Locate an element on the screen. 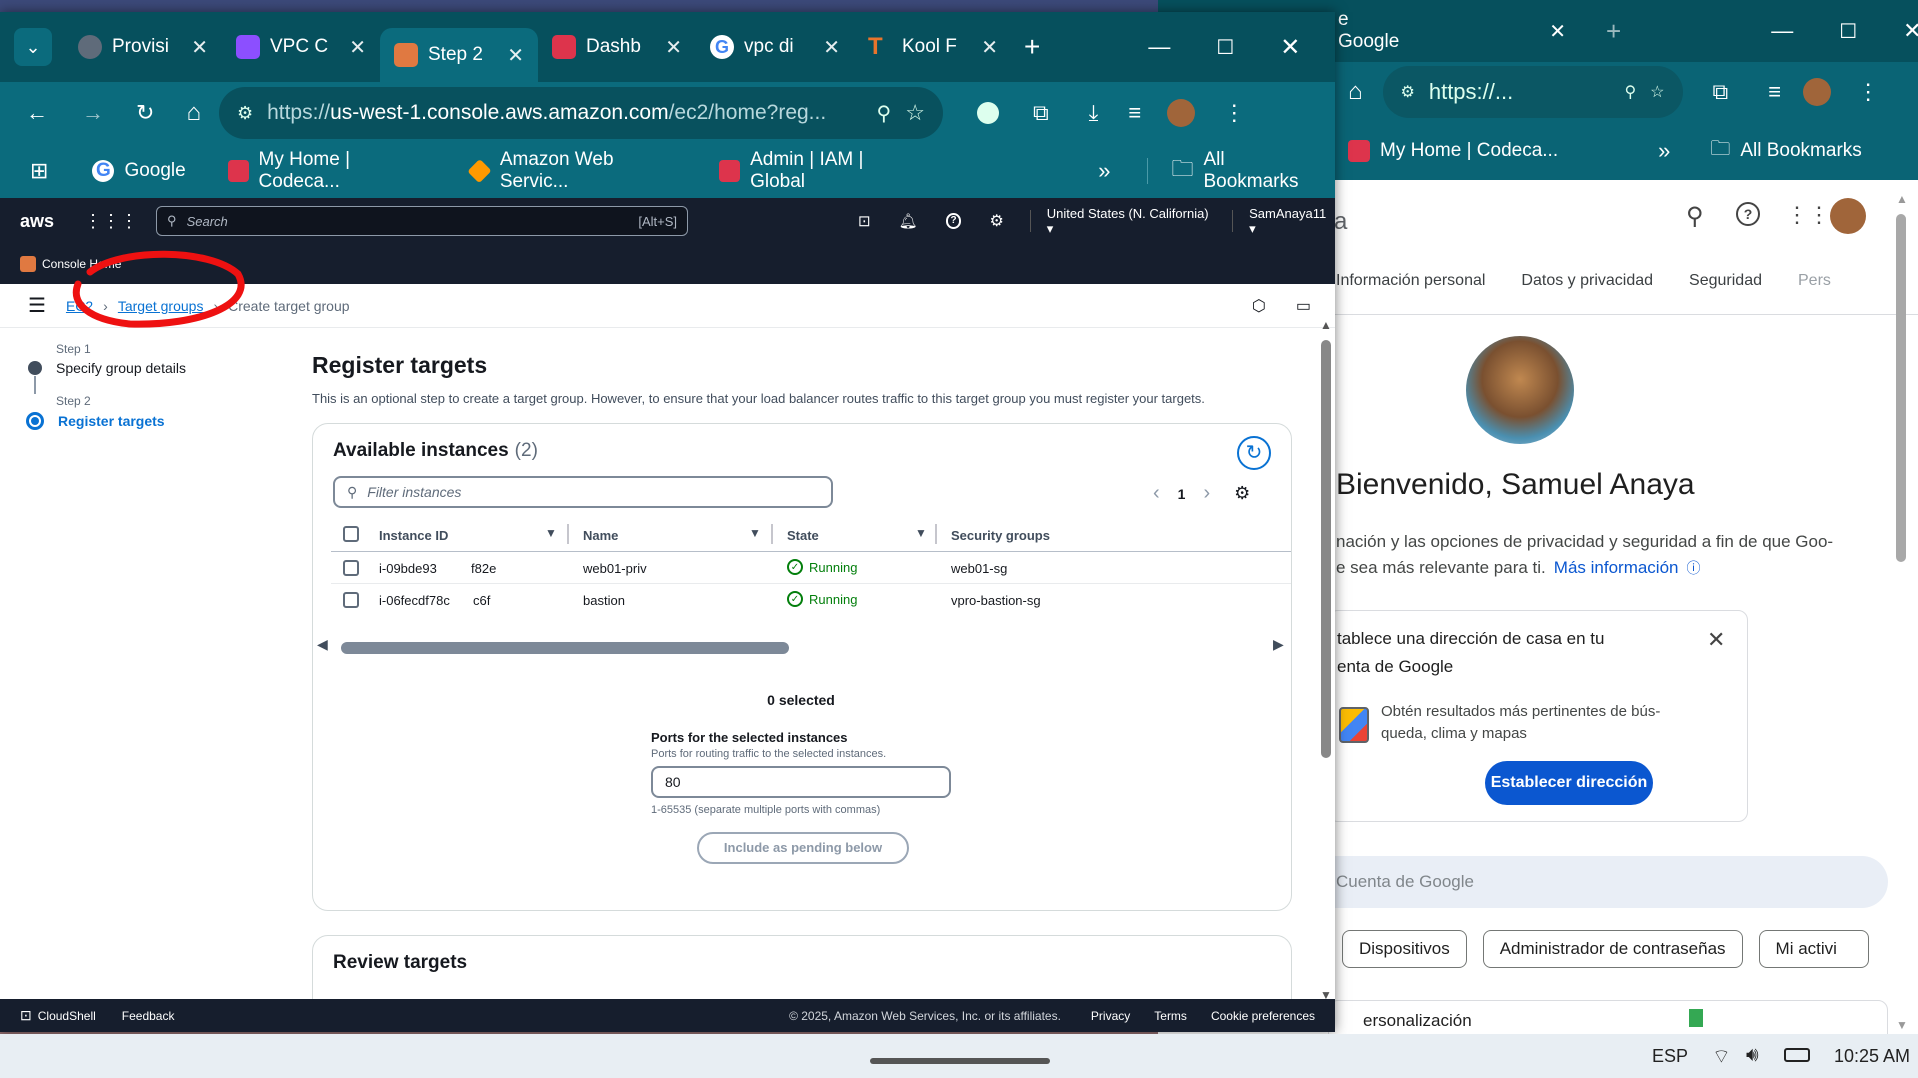 The image size is (1918, 1078). ports-input: 80 is located at coordinates (801, 782).